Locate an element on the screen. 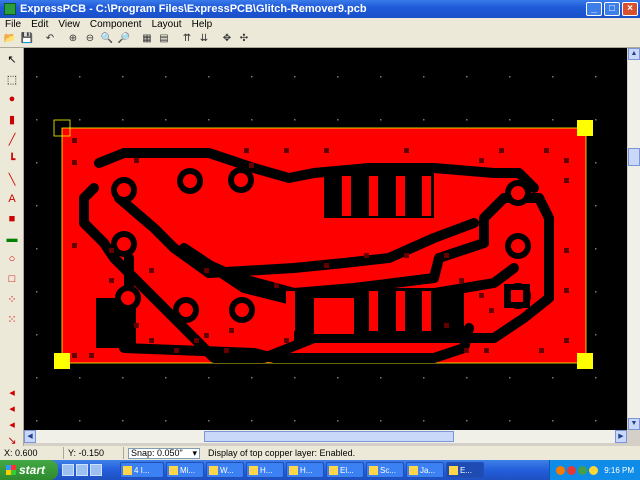 This screenshot has height=480, width=640. undo-icon: ↶ is located at coordinates (50, 38).